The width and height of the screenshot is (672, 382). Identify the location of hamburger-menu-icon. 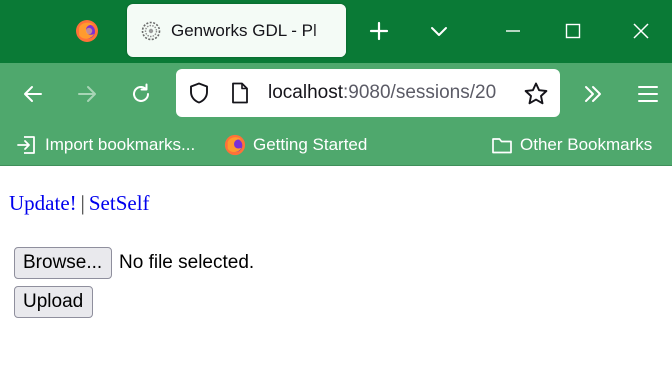
(648, 94).